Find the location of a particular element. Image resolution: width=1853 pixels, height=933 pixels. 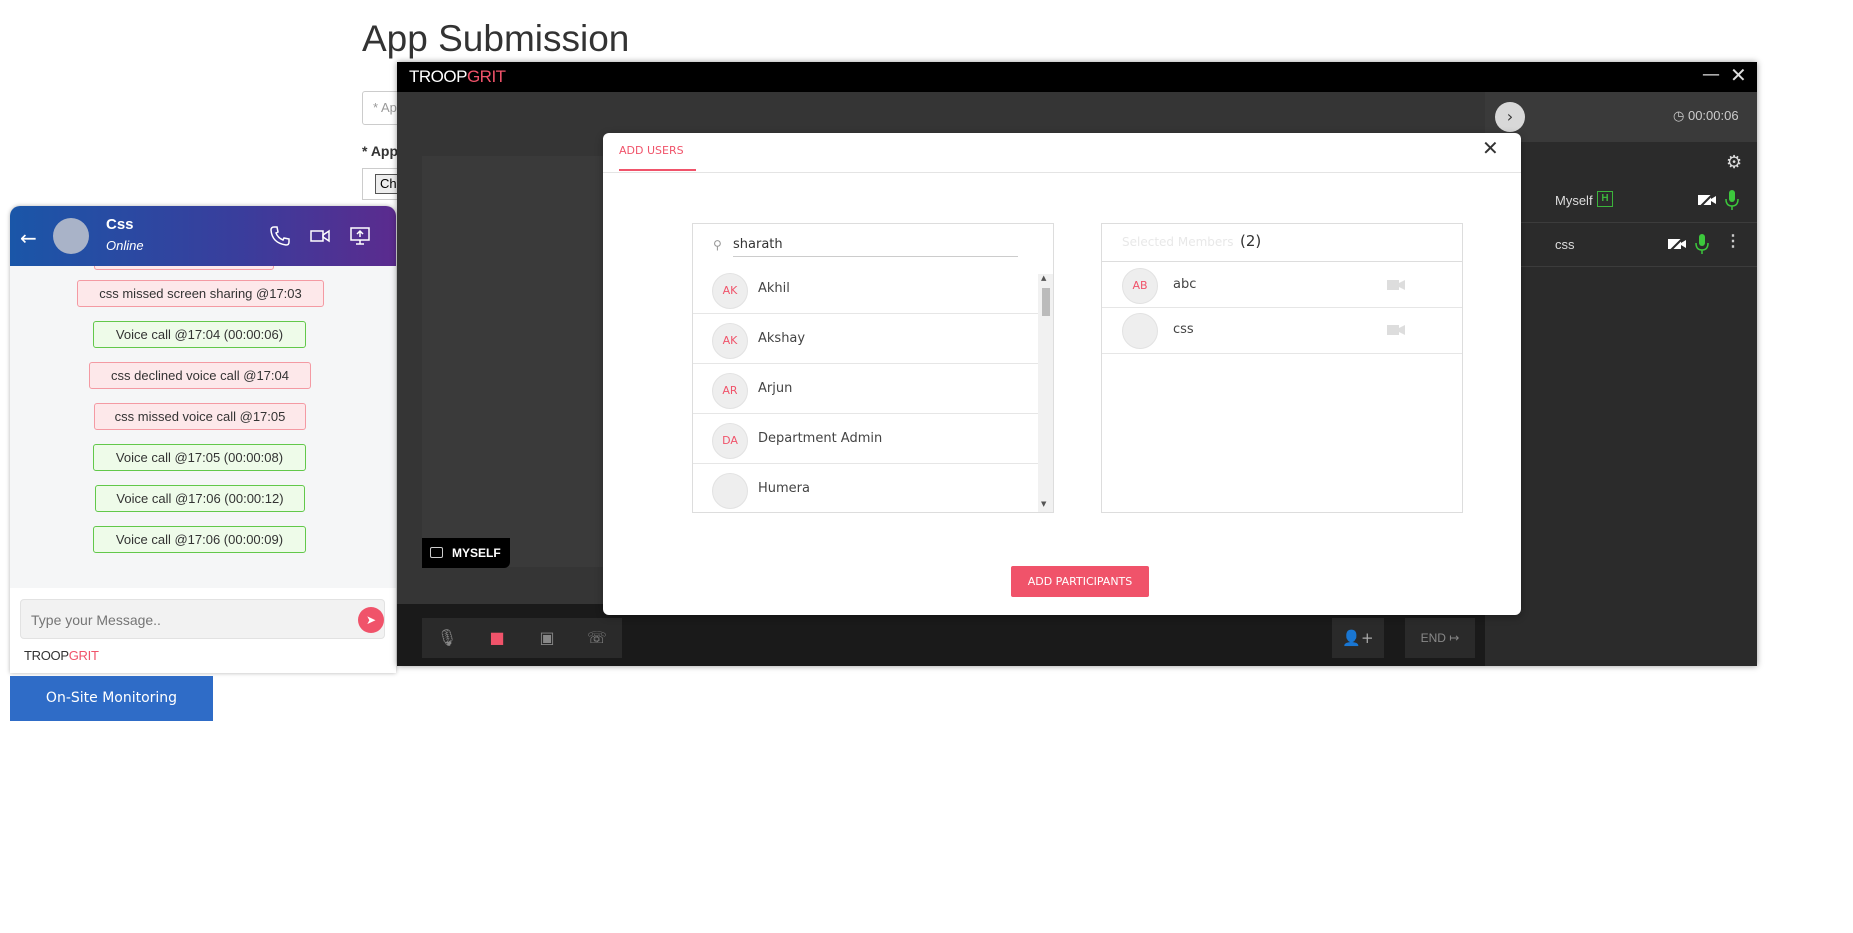

screen-share-icon: ▣ is located at coordinates (547, 638).